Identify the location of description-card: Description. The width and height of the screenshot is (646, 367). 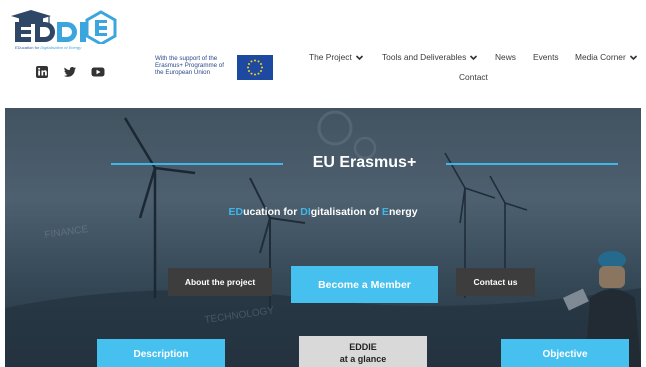
(161, 353).